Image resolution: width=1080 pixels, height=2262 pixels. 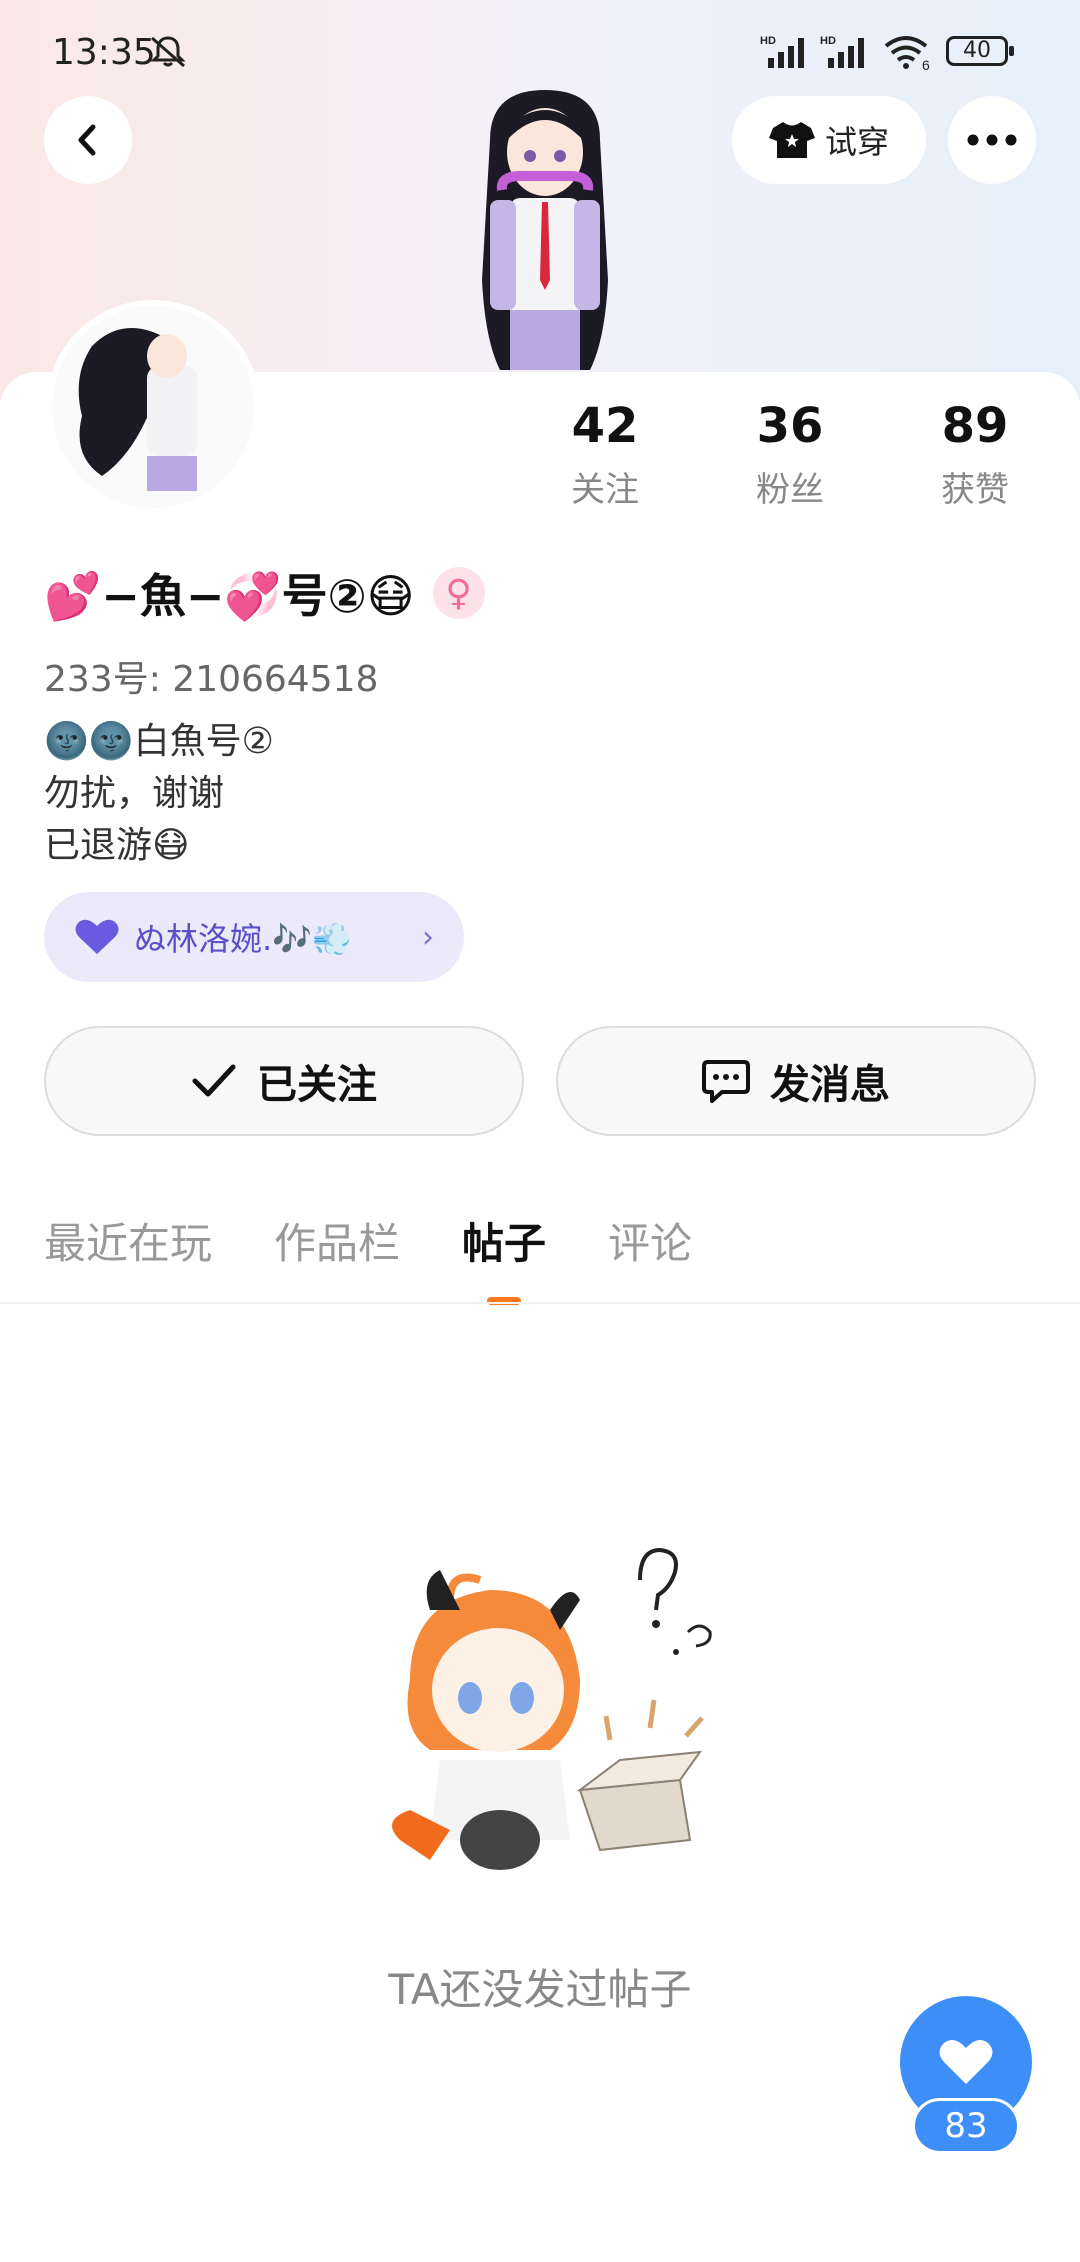 I want to click on bio-line: 🌚🌚白魚号②, so click(x=159, y=741).